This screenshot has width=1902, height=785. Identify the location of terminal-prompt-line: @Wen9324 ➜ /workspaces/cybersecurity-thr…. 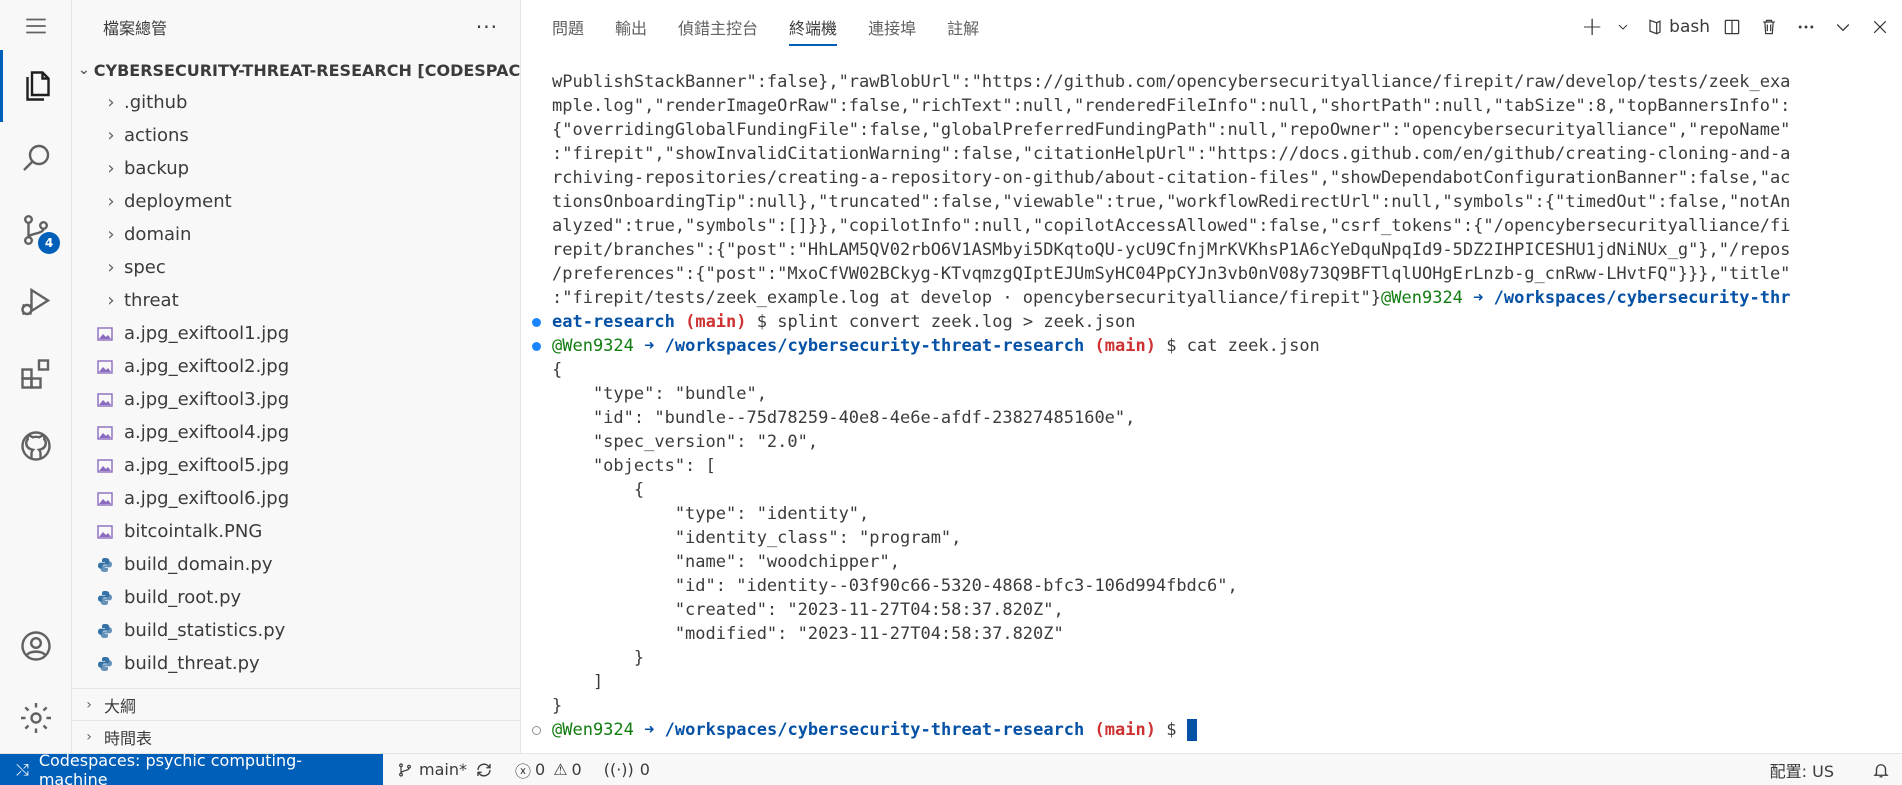
(874, 730).